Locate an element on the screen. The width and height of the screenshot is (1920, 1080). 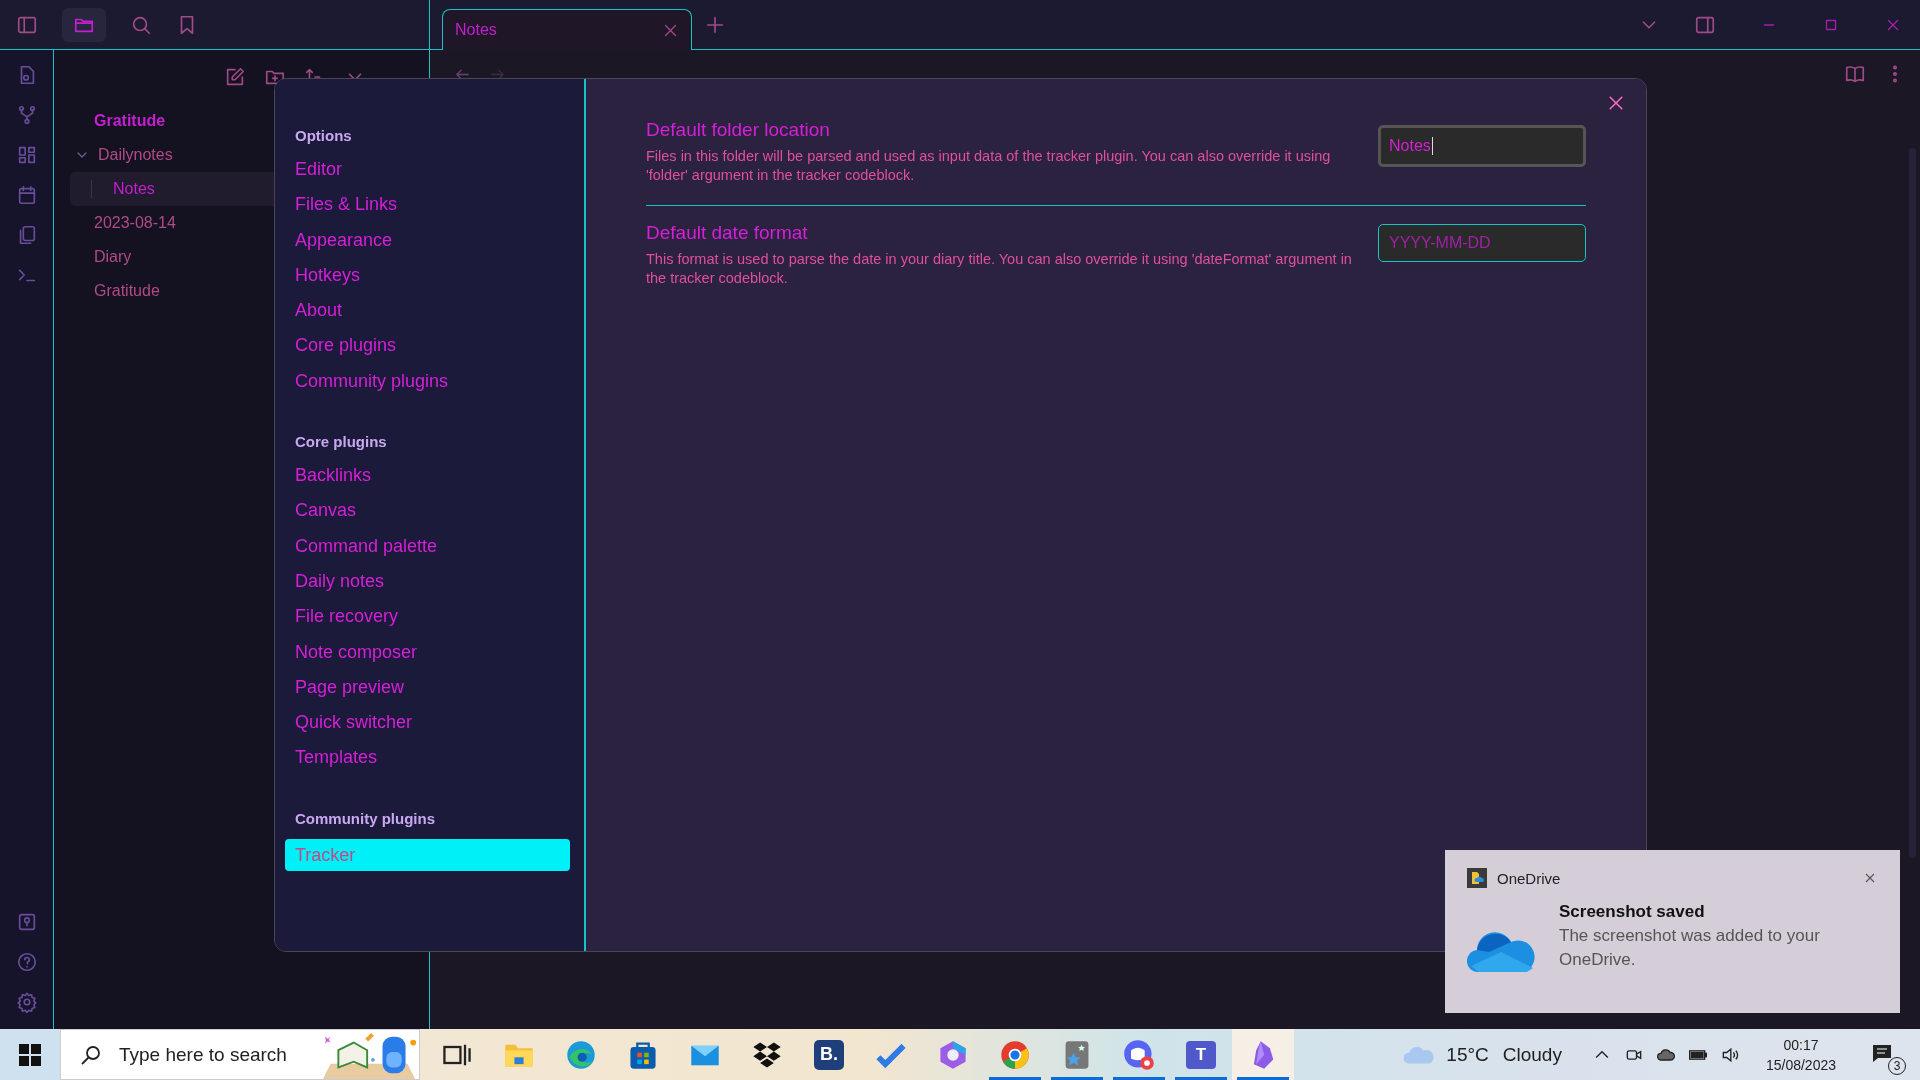
notification-count: 3 is located at coordinates (1897, 1065).